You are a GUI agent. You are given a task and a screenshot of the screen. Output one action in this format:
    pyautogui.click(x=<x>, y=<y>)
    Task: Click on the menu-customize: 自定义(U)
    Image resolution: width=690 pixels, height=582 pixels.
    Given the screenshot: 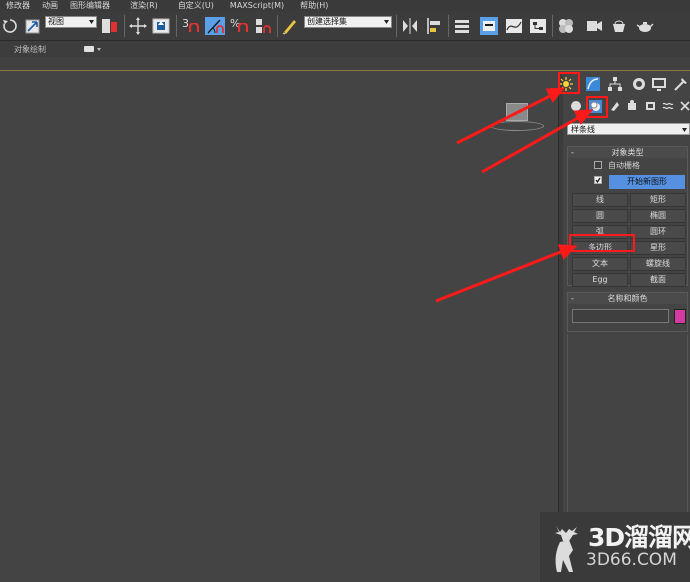 What is the action you would take?
    pyautogui.click(x=192, y=5)
    